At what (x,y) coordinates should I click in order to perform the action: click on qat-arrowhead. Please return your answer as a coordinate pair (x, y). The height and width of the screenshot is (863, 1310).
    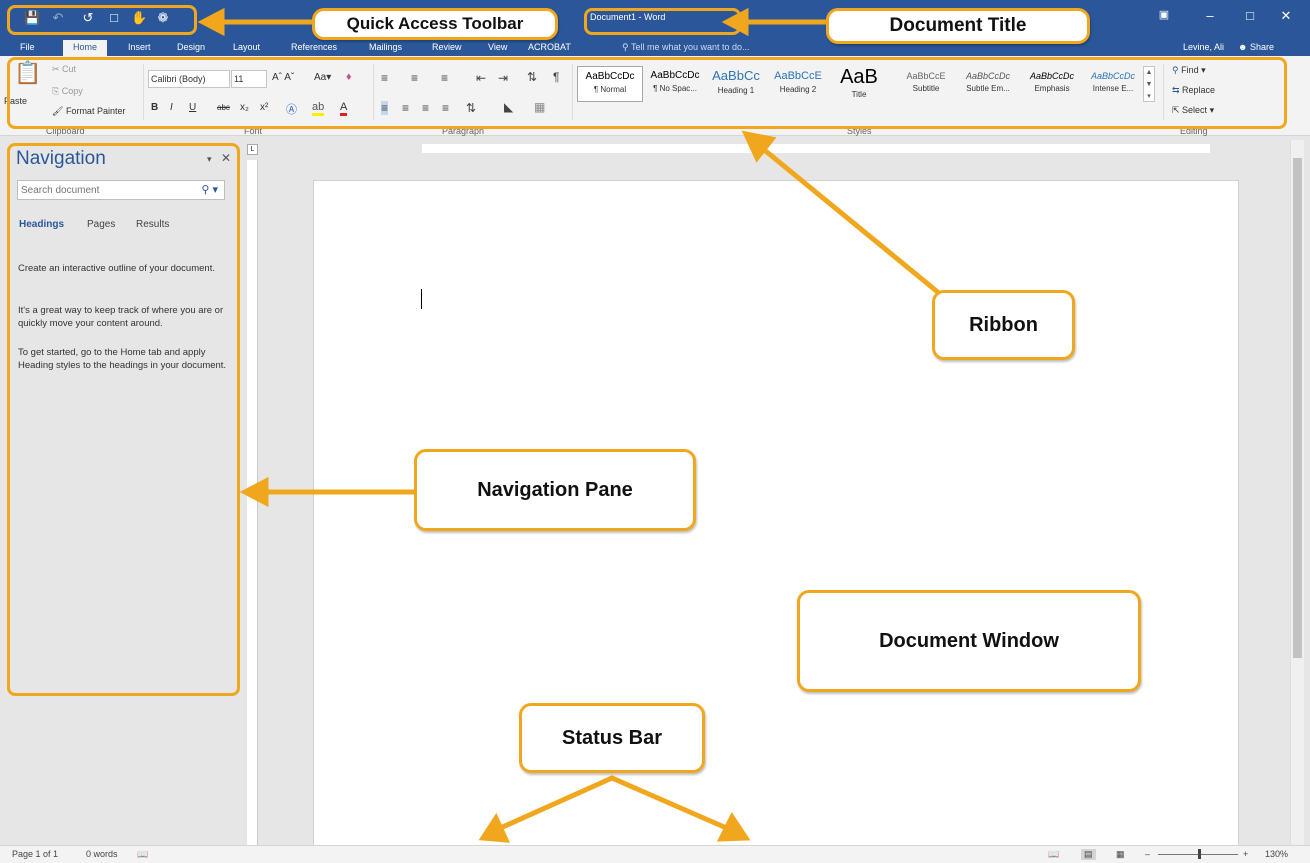
    Looking at the image, I should click on (211, 22).